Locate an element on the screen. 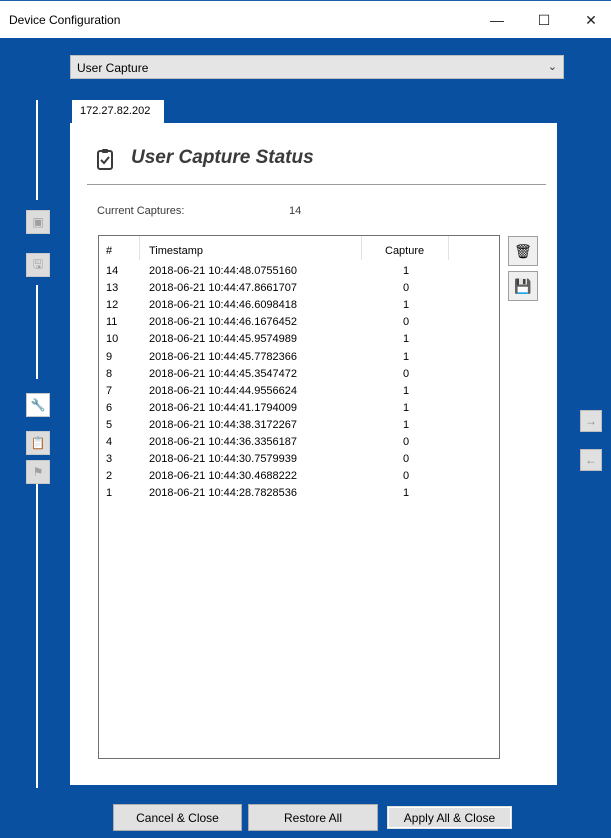 The width and height of the screenshot is (611, 838). cell-timestamp: 2018-06-21 10:44:48.0755160 is located at coordinates (223, 271).